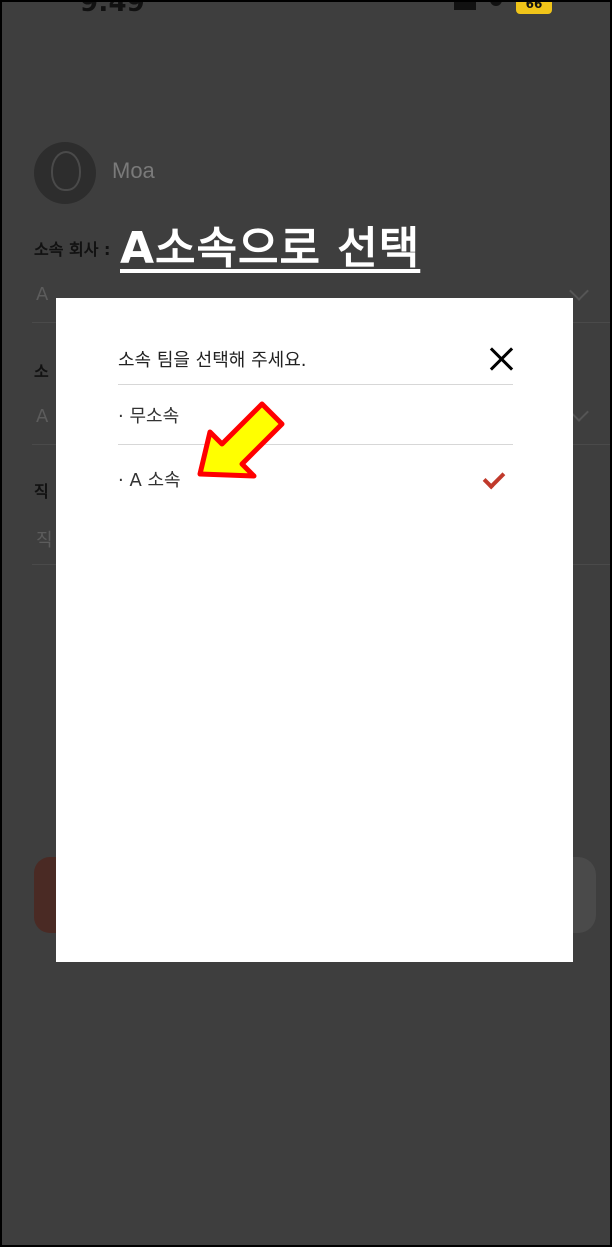  Describe the element at coordinates (465, 6) in the screenshot. I see `signal-icon` at that location.